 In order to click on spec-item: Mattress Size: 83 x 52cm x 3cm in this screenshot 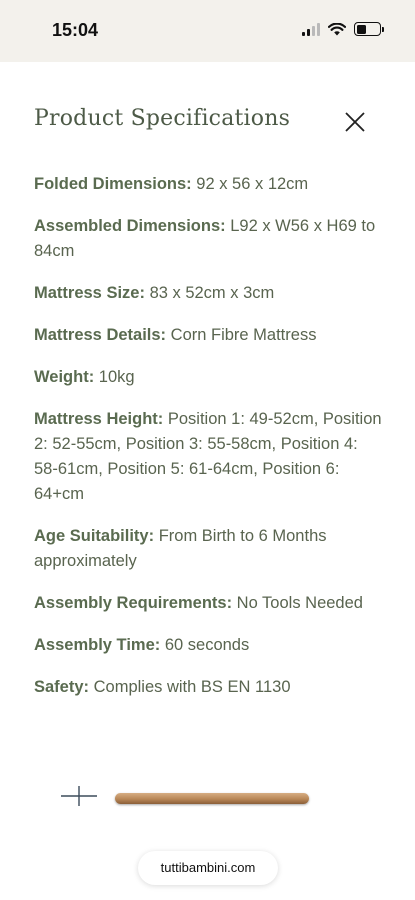, I will do `click(209, 293)`.